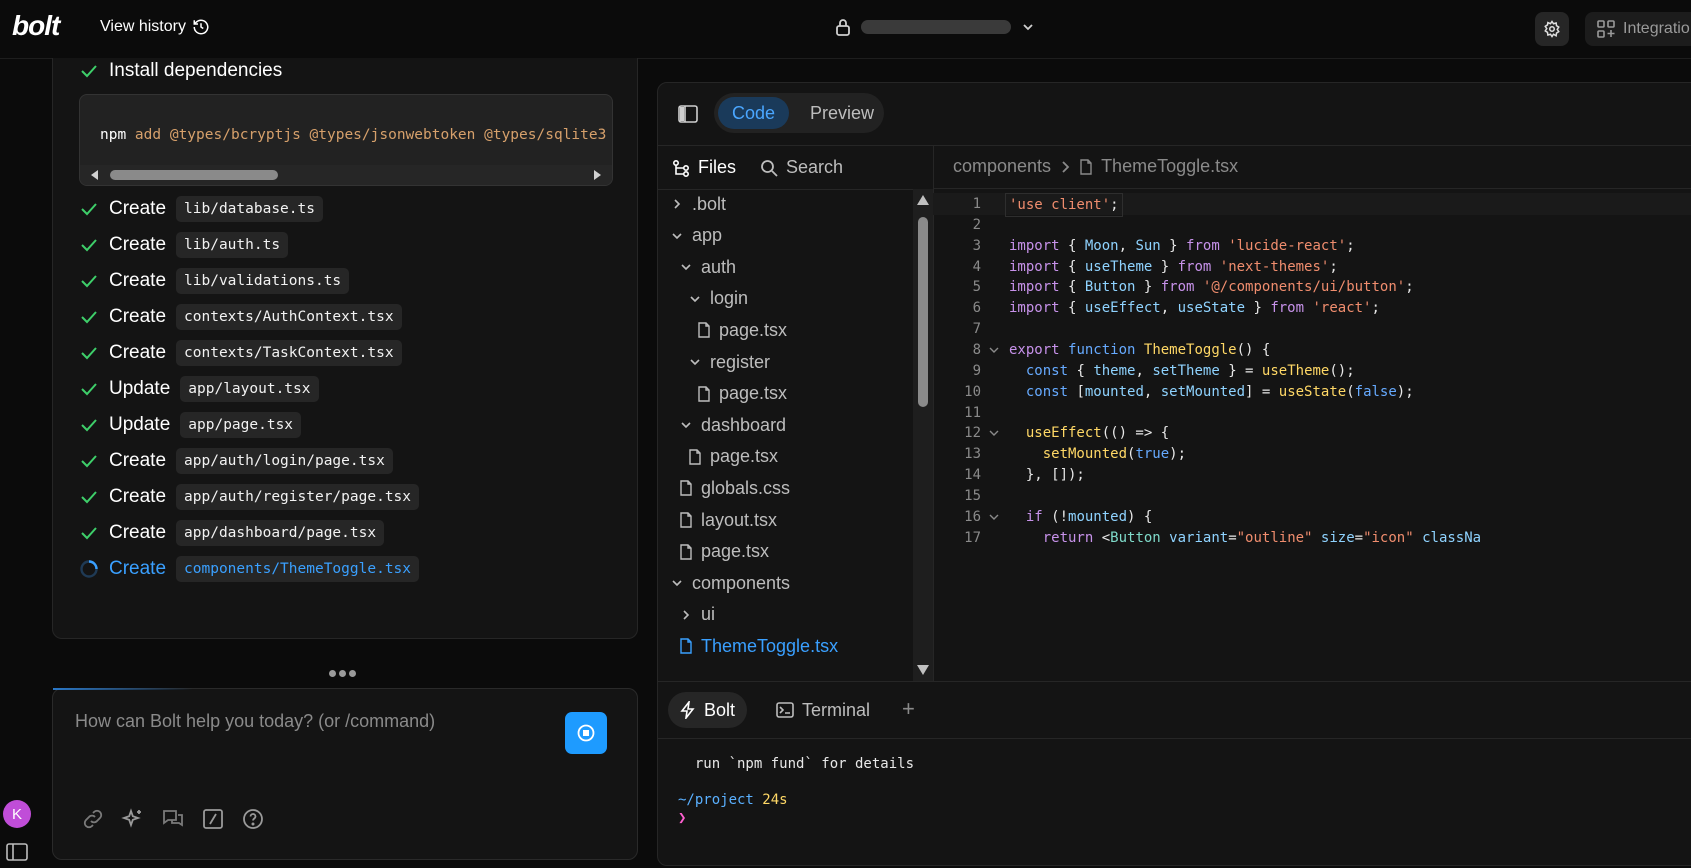 The height and width of the screenshot is (868, 1691). Describe the element at coordinates (305, 741) in the screenshot. I see `chat-prompt-input` at that location.